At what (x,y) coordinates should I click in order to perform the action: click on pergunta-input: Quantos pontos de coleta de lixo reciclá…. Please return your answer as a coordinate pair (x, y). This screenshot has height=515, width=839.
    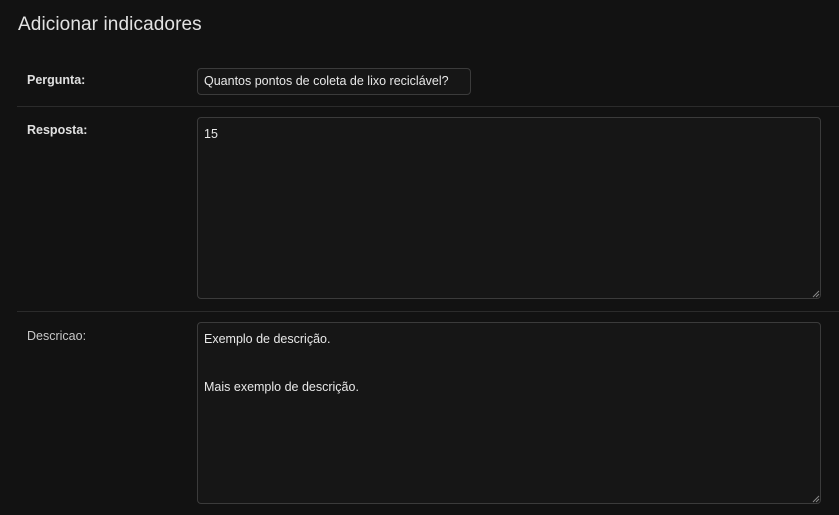
    Looking at the image, I should click on (334, 81).